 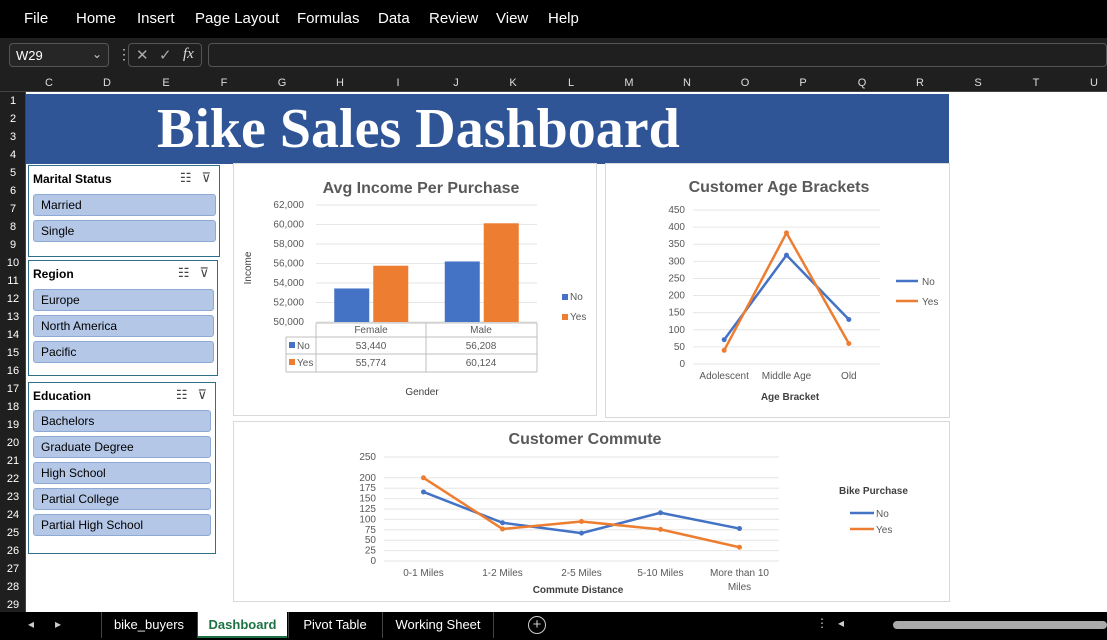 I want to click on slicer-item-married: Married, so click(x=124, y=205).